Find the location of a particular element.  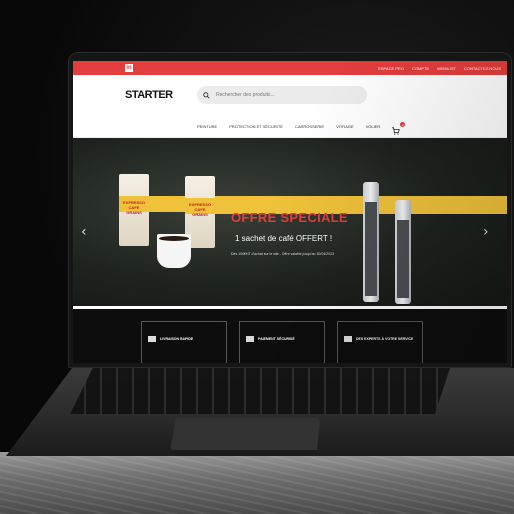

search-input is located at coordinates (286, 95).